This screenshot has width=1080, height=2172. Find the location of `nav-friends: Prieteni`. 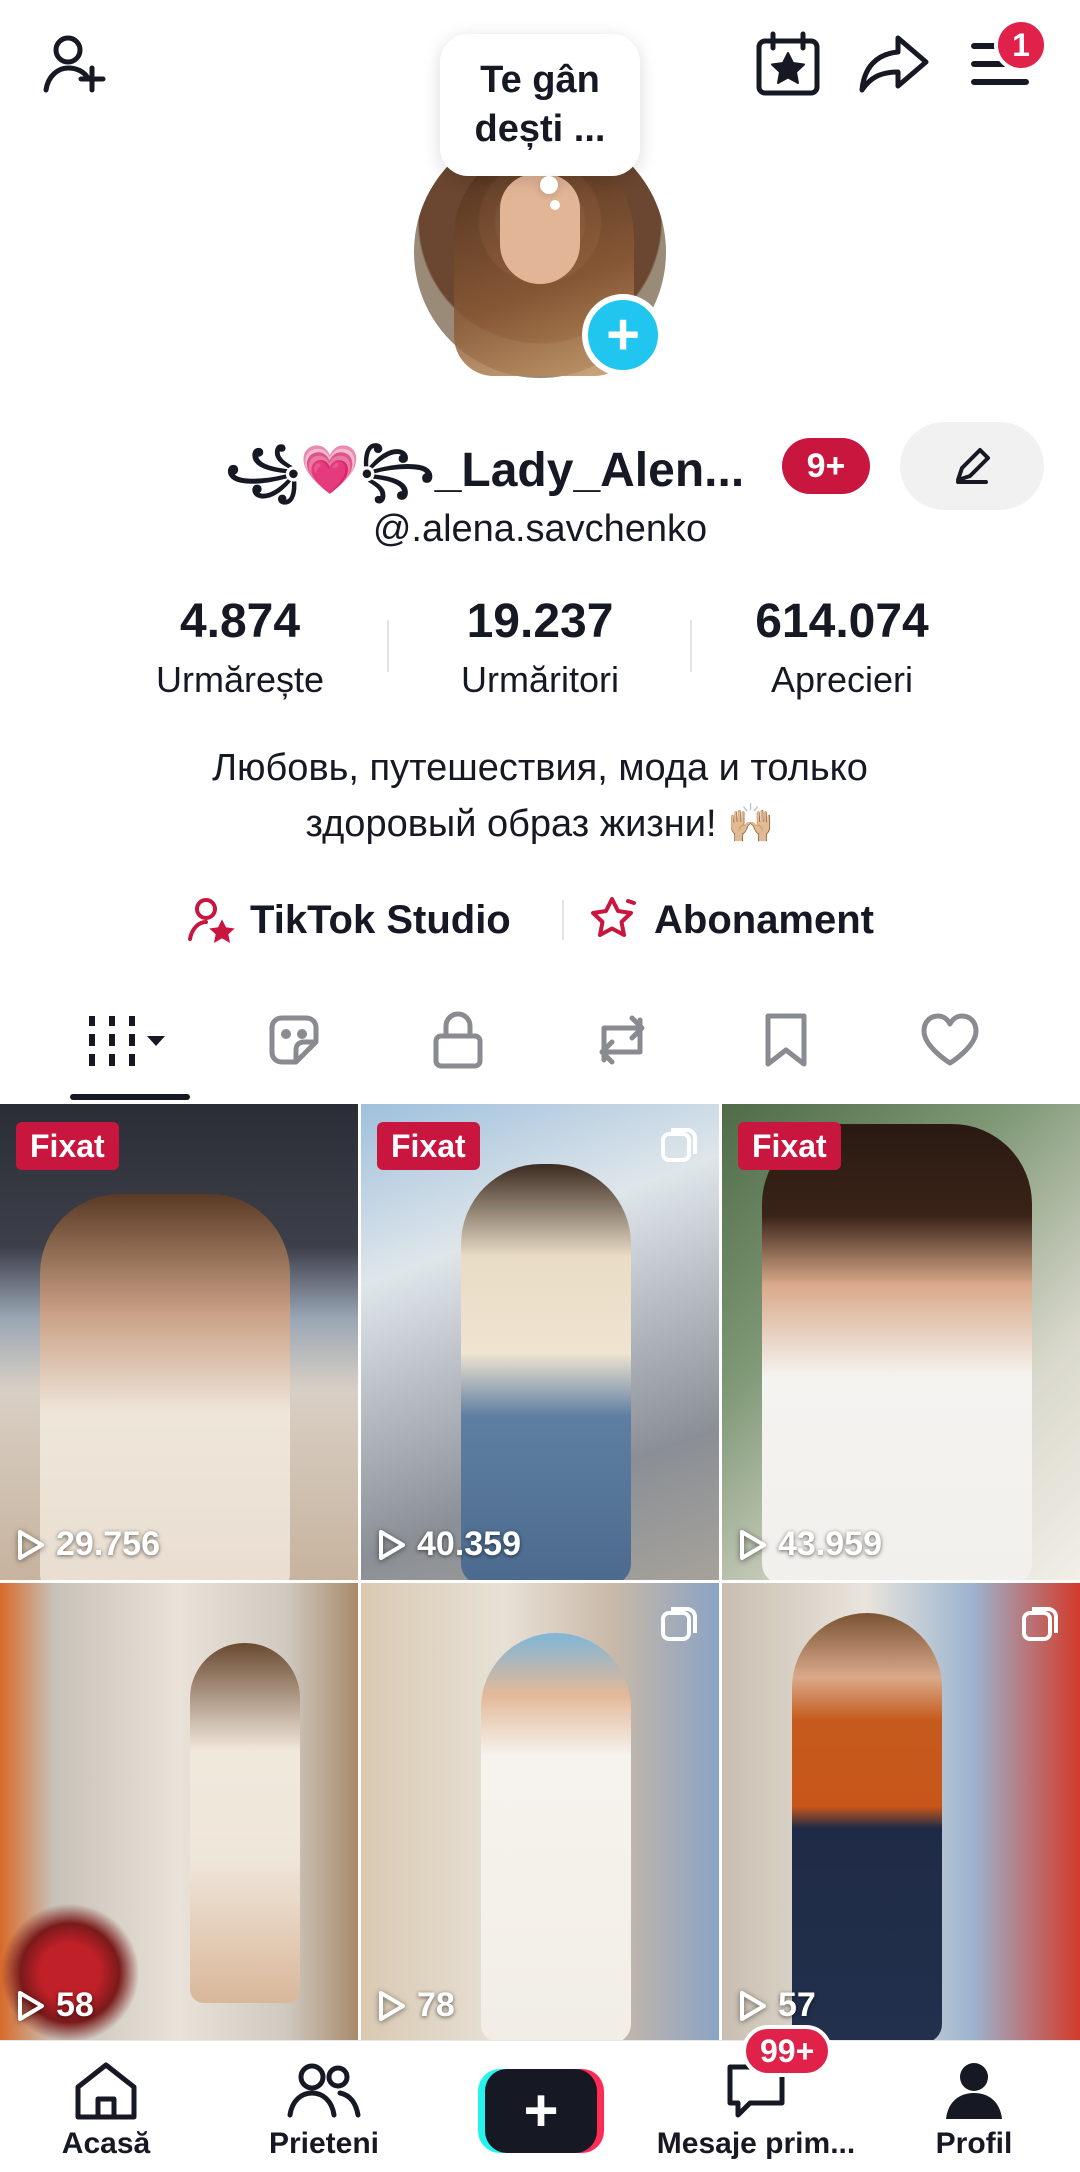

nav-friends: Prieteni is located at coordinates (324, 2114).